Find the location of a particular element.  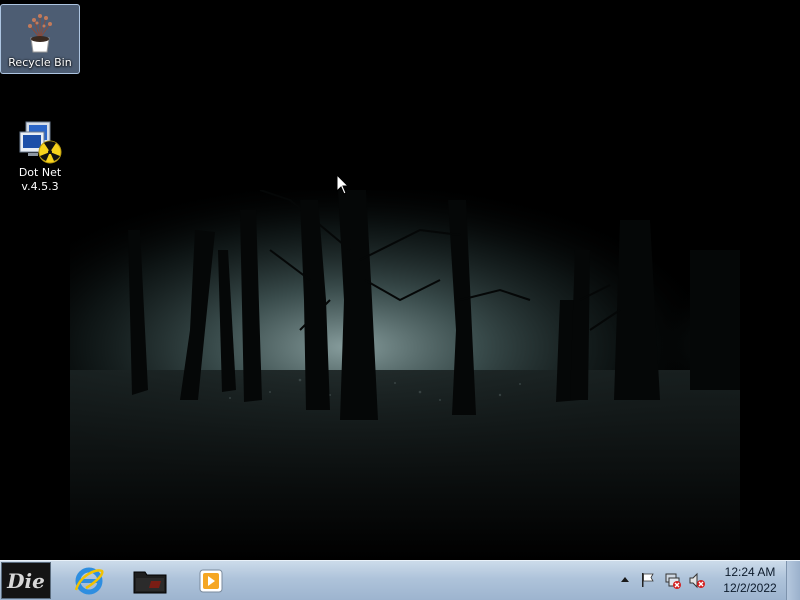

taskbar-folder-button is located at coordinates (150, 580).